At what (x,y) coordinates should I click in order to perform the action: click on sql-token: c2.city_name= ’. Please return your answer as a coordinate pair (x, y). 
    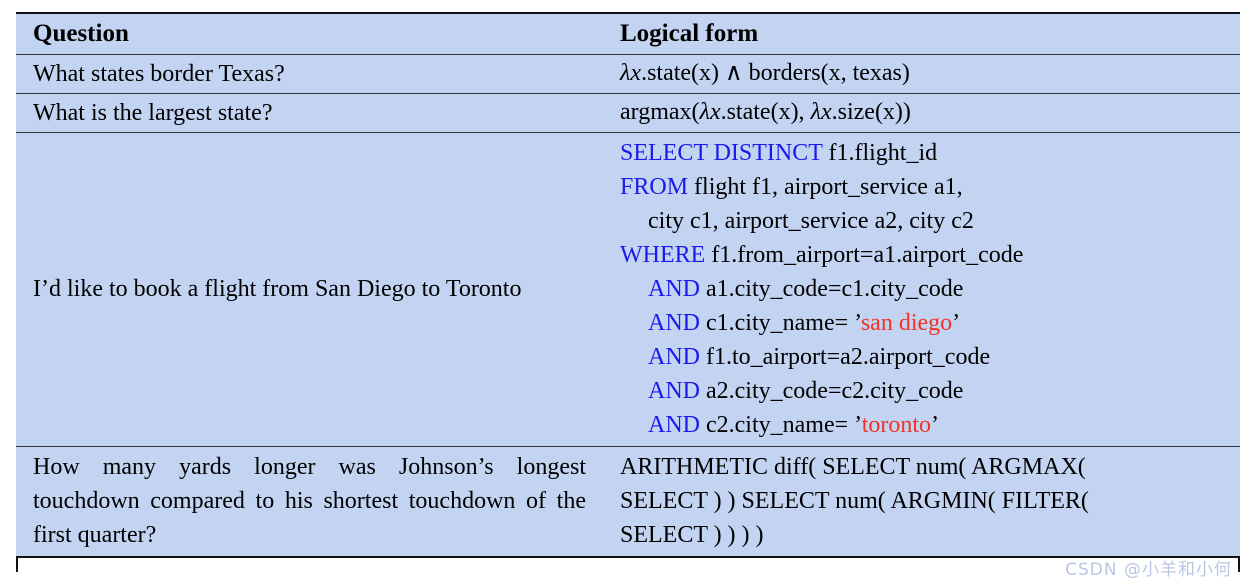
    Looking at the image, I should click on (781, 425).